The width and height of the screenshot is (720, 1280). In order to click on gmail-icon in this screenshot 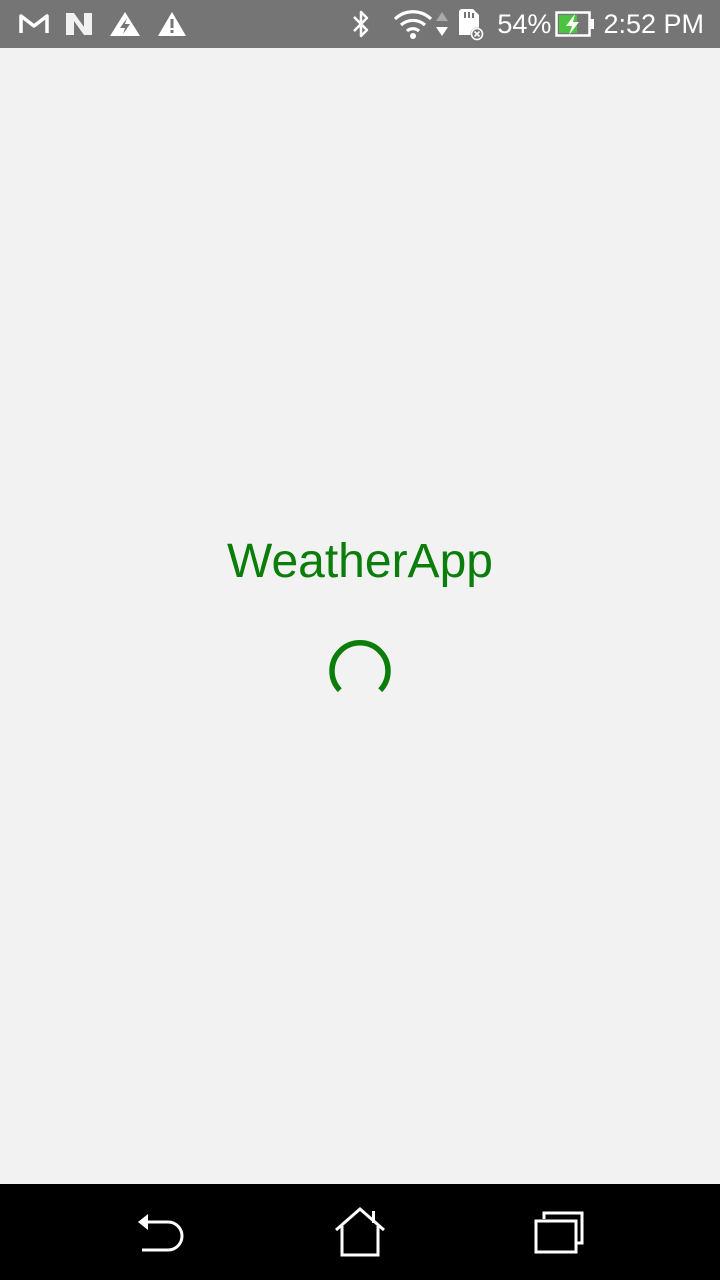, I will do `click(34, 24)`.